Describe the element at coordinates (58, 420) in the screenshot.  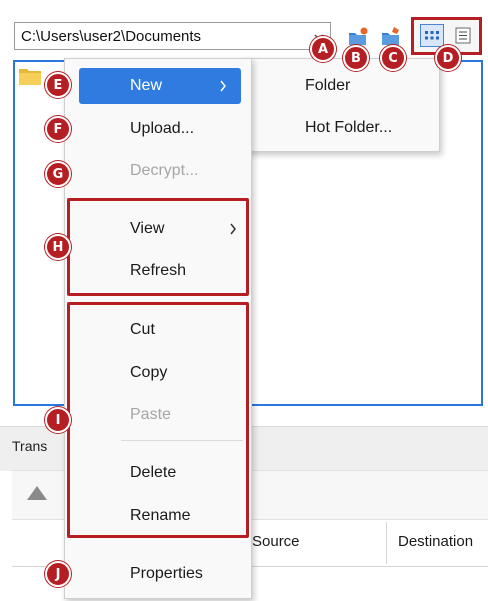
I see `callout-badge-i: I` at that location.